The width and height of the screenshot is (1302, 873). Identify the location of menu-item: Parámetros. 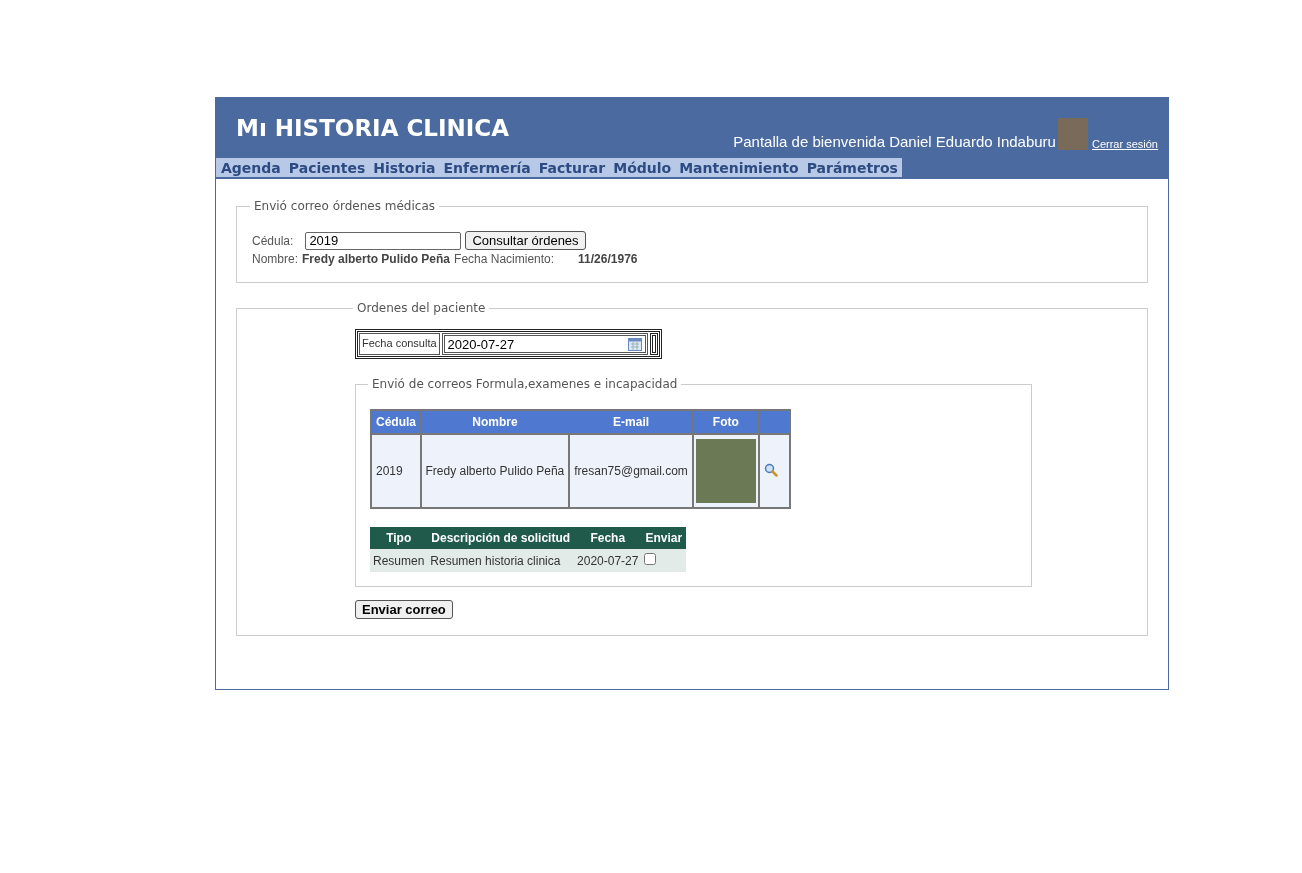
(852, 168).